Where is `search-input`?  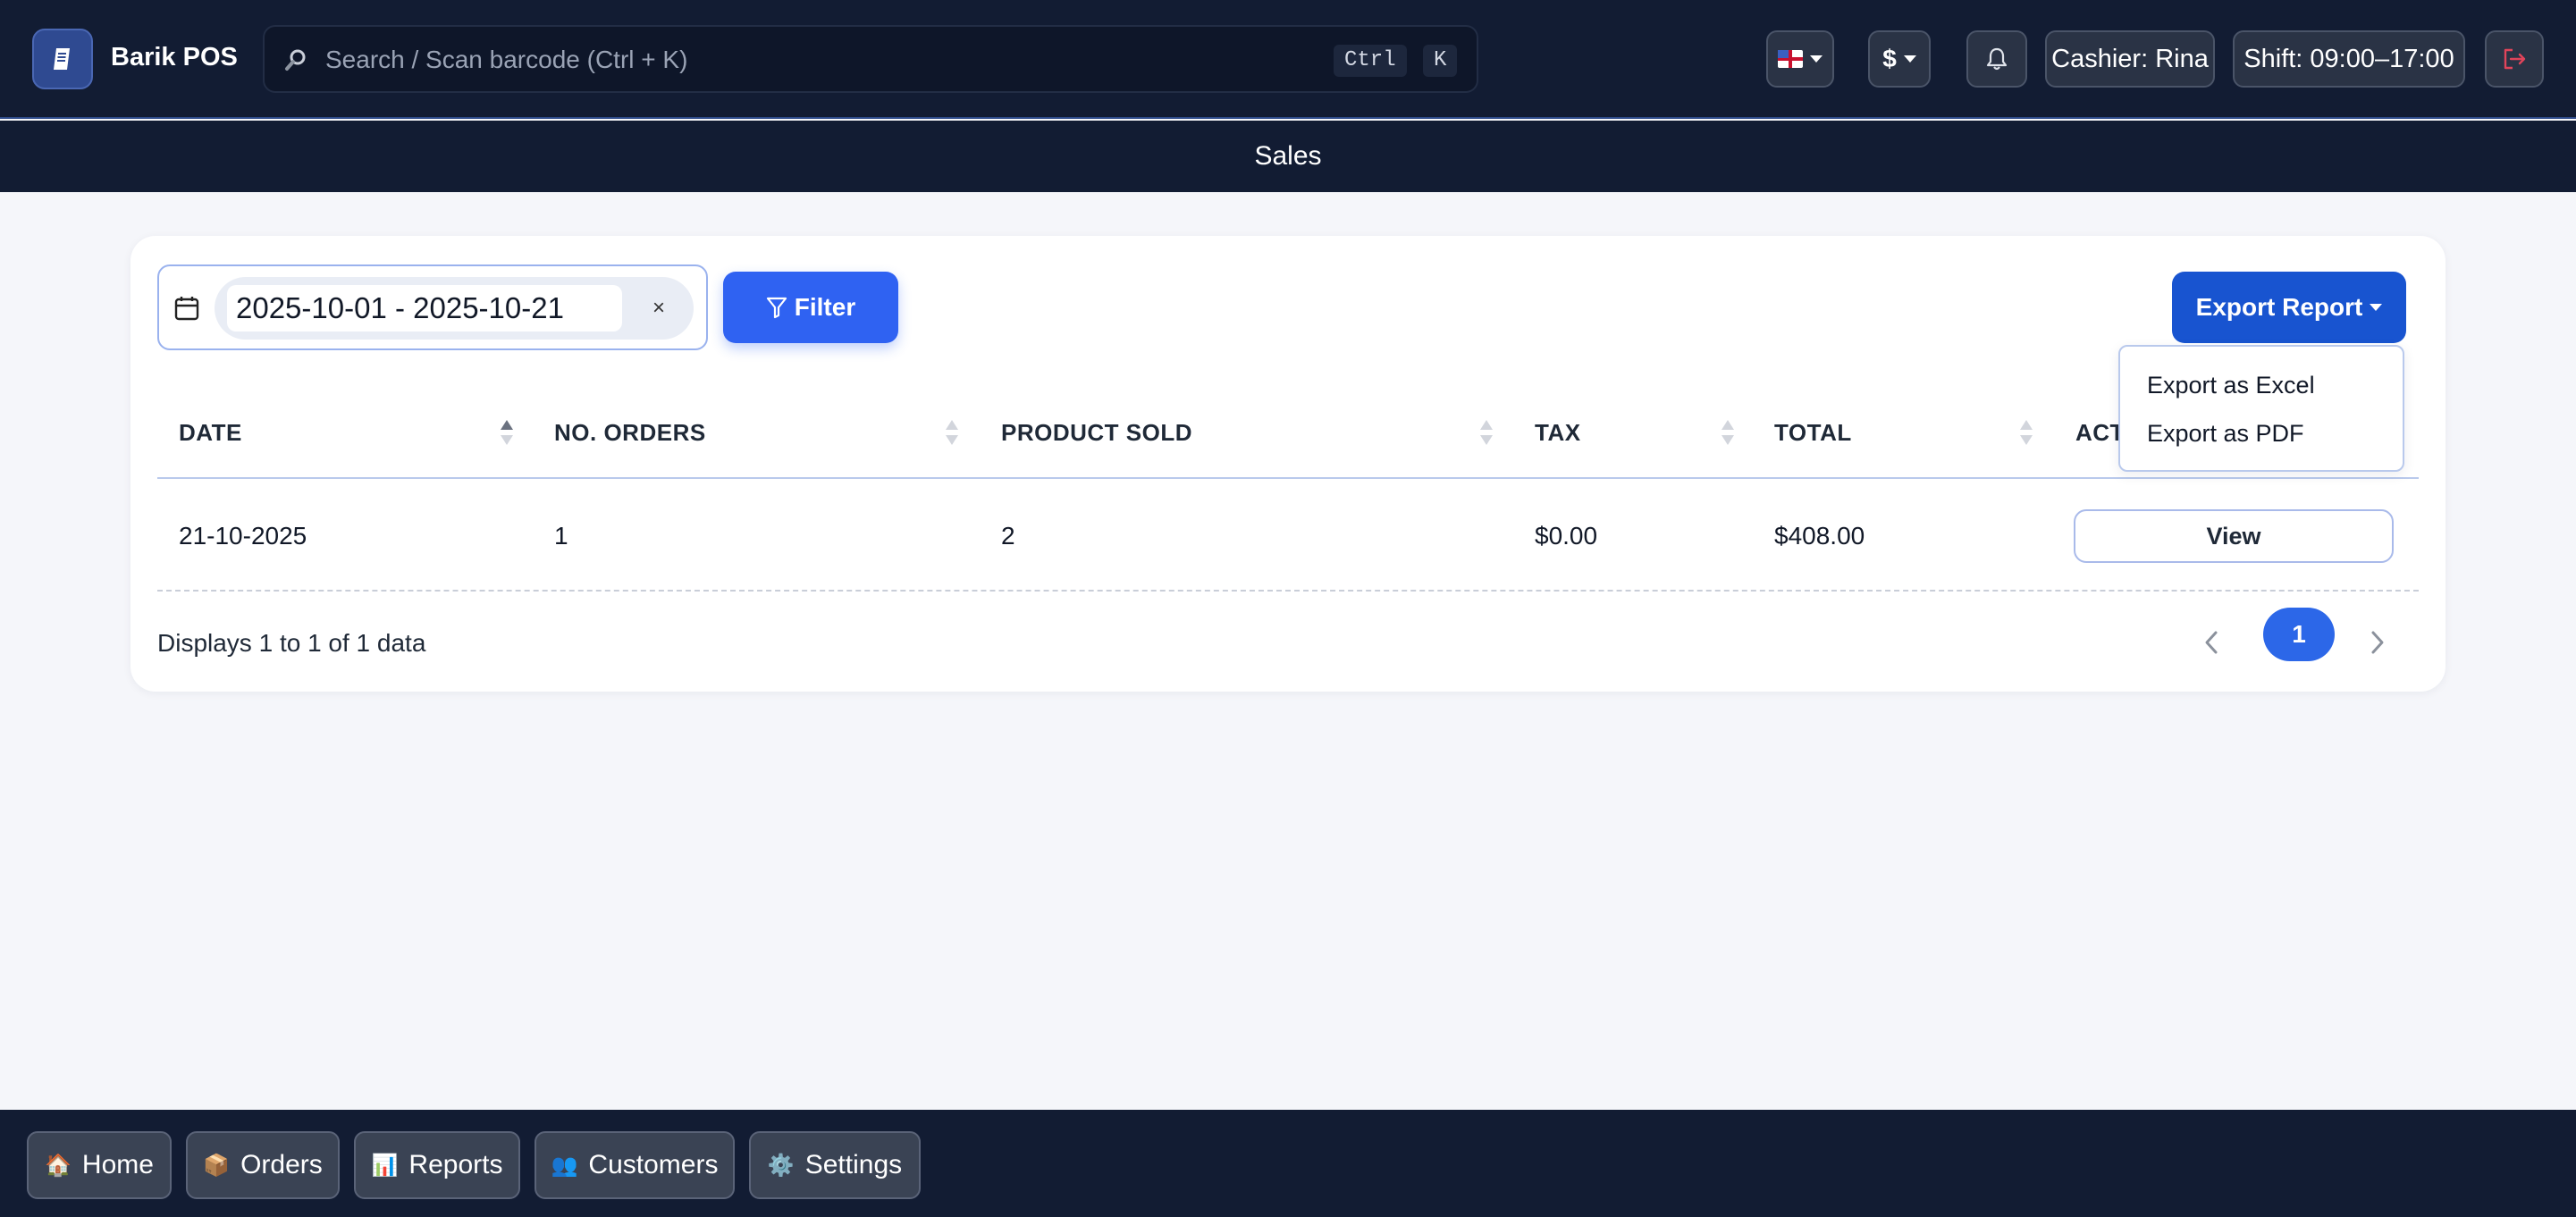
search-input is located at coordinates (772, 59).